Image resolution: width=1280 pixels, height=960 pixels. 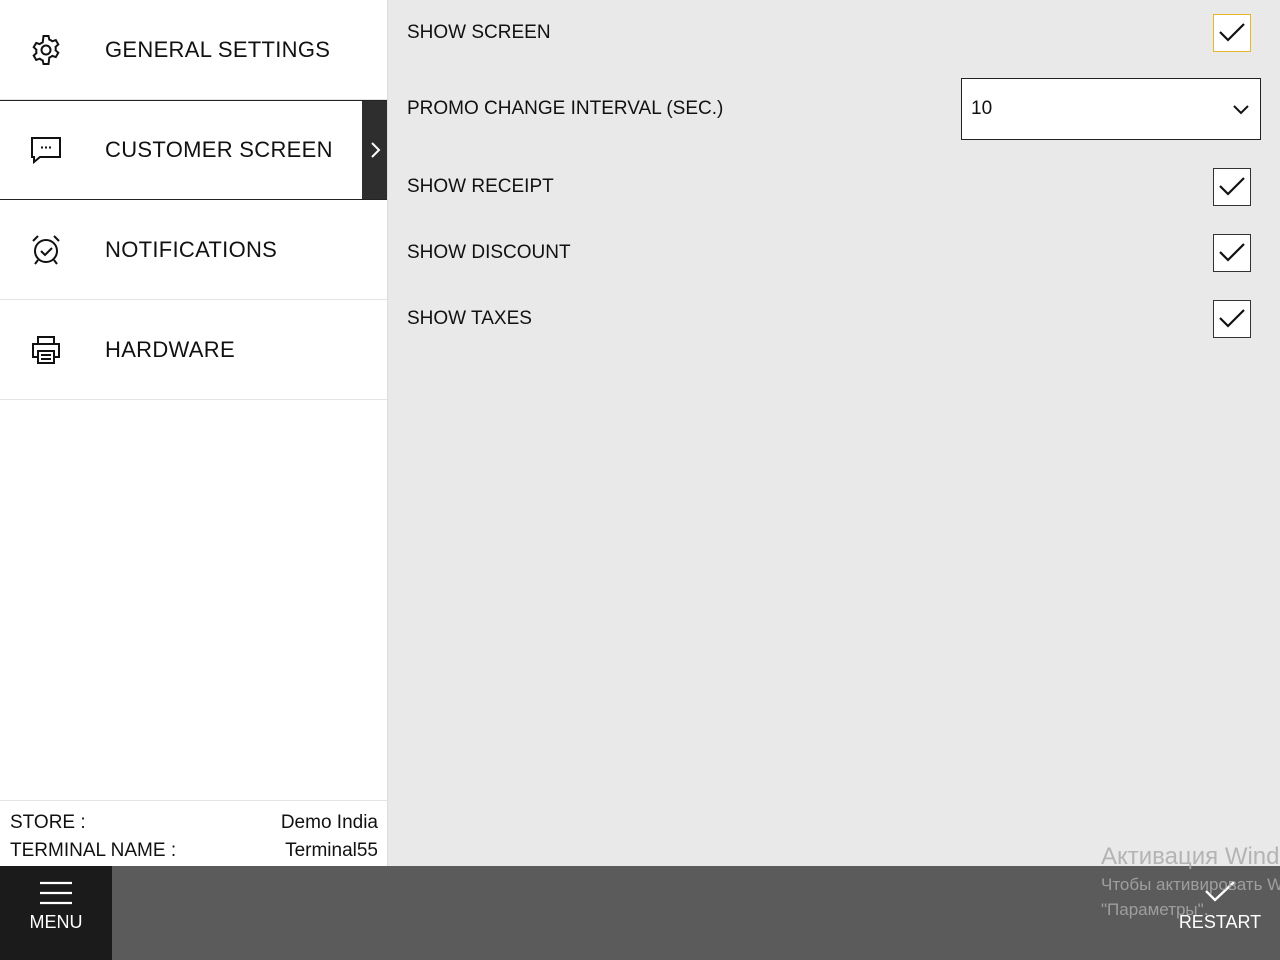 I want to click on promo-interval-value: 10, so click(x=982, y=108).